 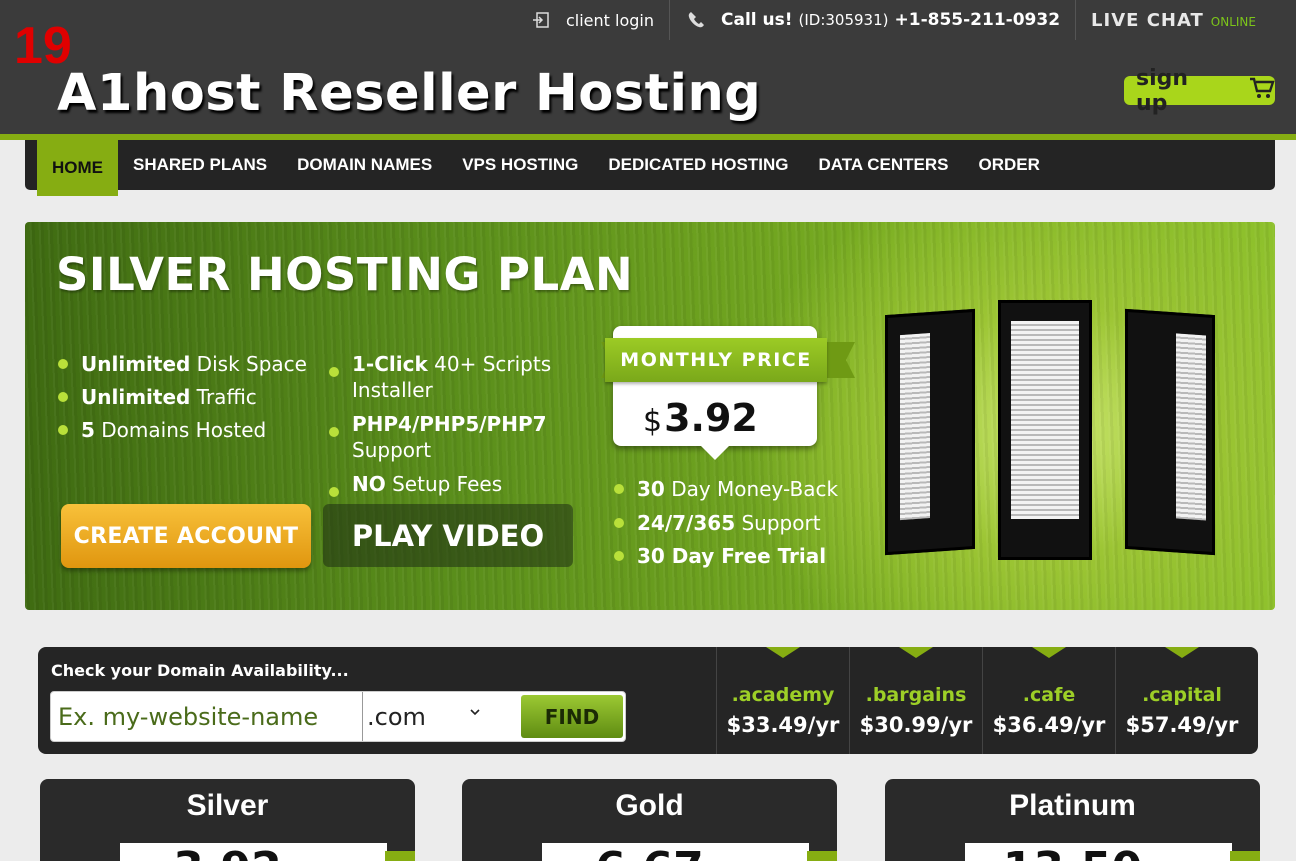 I want to click on plan-price: 3.92, so click(x=227, y=852).